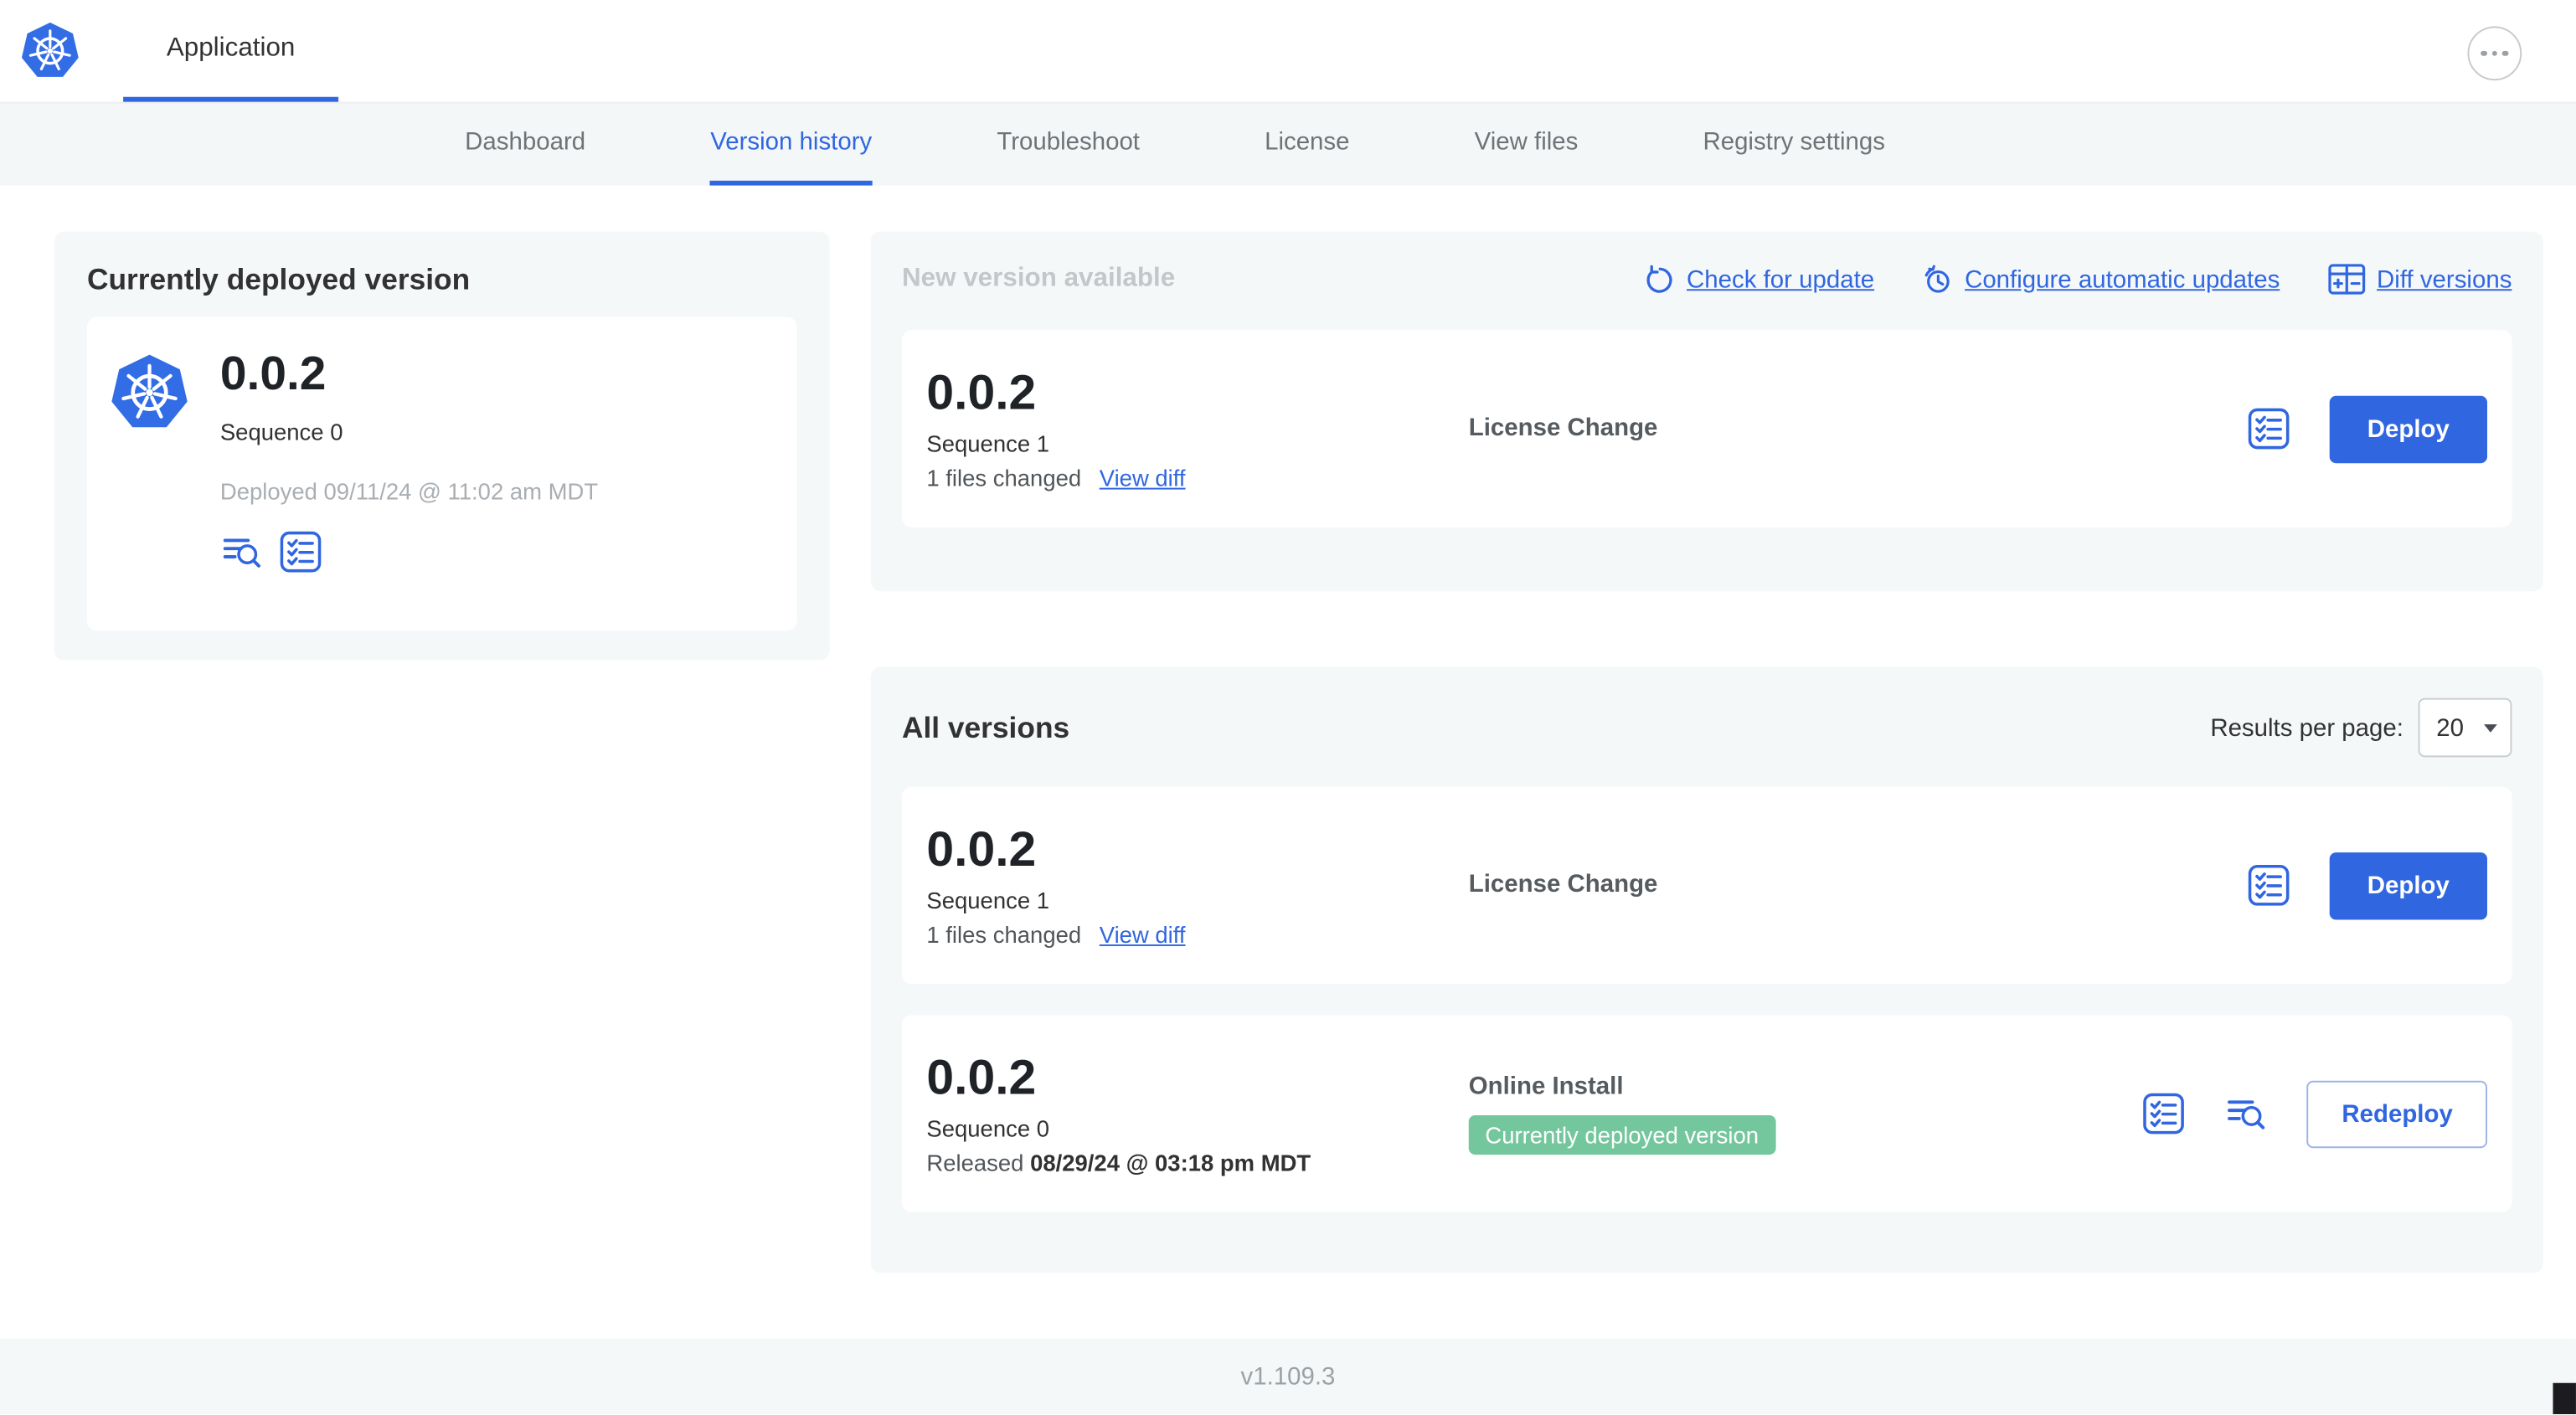 Image resolution: width=2576 pixels, height=1415 pixels. I want to click on redeploy-button: Redeploy, so click(2397, 1113).